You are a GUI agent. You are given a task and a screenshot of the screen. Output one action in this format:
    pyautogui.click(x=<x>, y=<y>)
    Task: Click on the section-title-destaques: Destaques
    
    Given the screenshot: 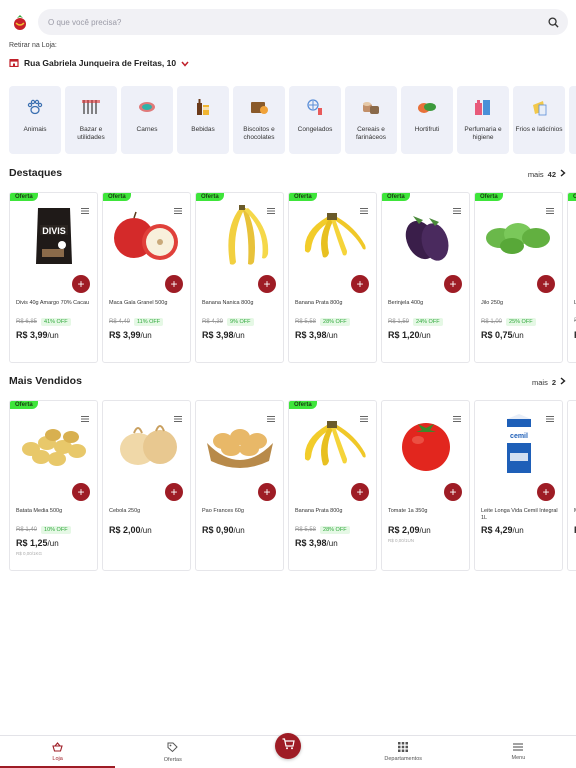 What is the action you would take?
    pyautogui.click(x=36, y=173)
    